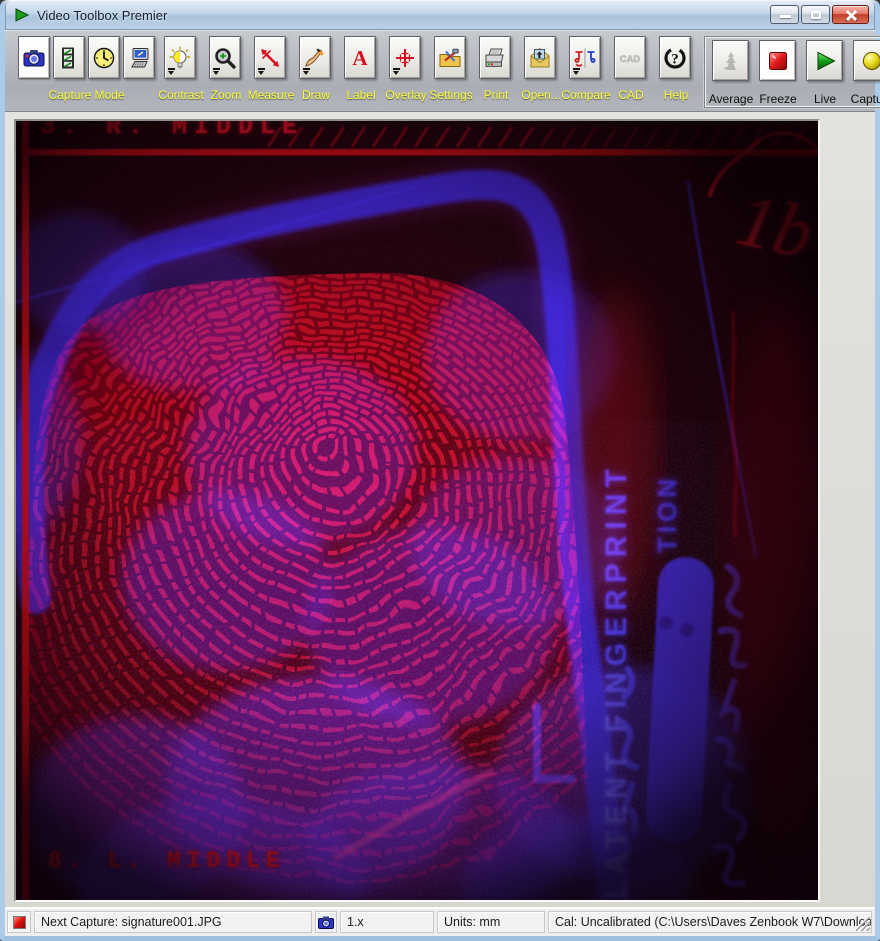 Image resolution: width=880 pixels, height=941 pixels. Describe the element at coordinates (181, 95) in the screenshot. I see `contrast-label: Contrast` at that location.